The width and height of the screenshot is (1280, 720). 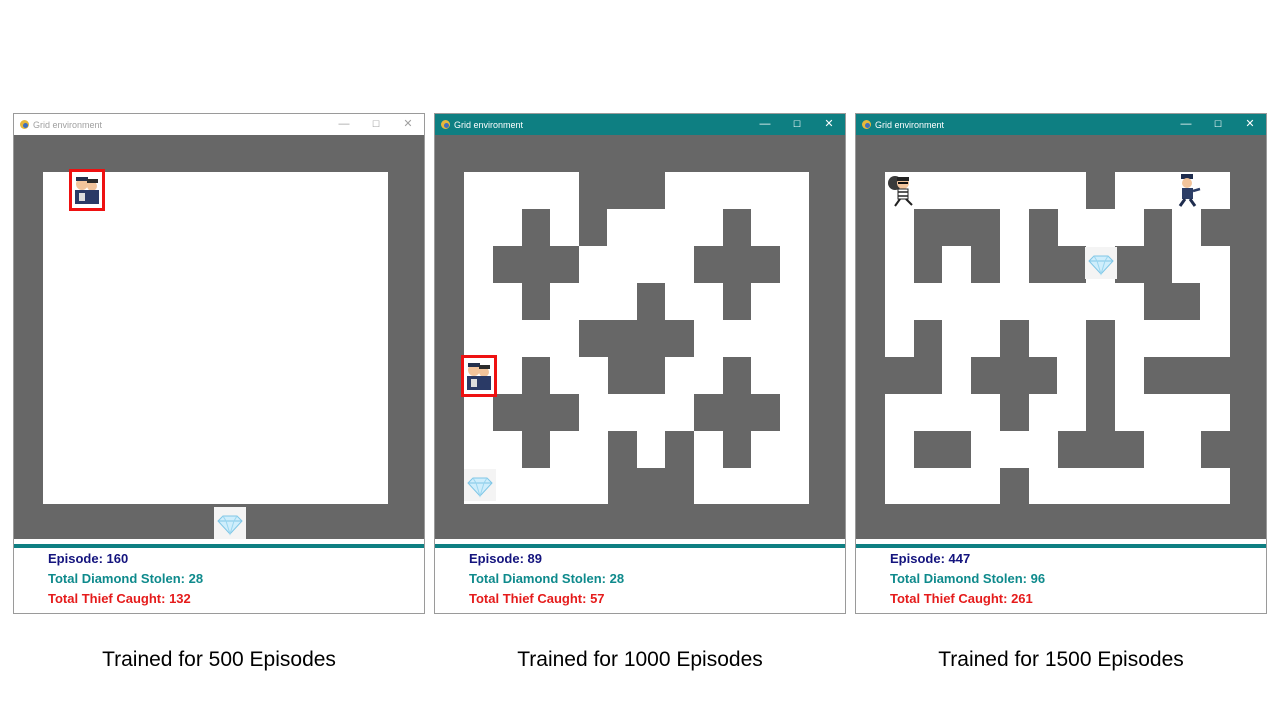 What do you see at coordinates (537, 598) in the screenshot?
I see `thief-caught: Total Thief Caught: 57` at bounding box center [537, 598].